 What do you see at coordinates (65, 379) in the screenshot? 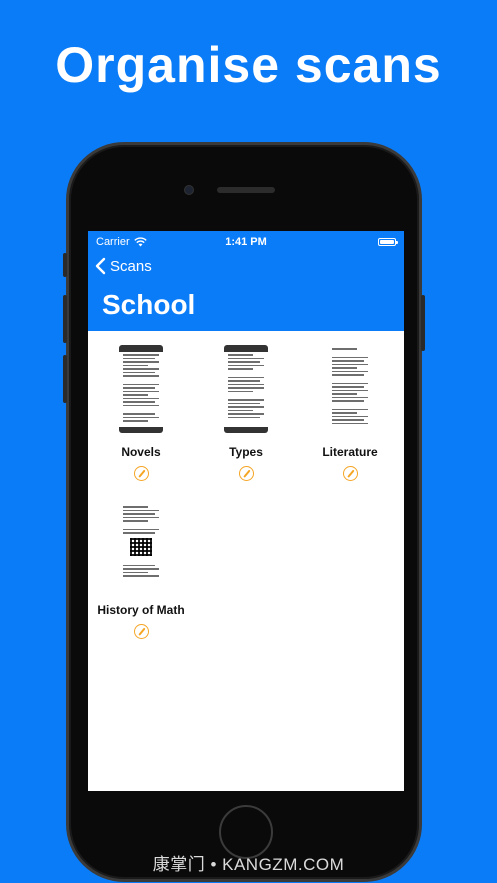
I see `volume-down-button` at bounding box center [65, 379].